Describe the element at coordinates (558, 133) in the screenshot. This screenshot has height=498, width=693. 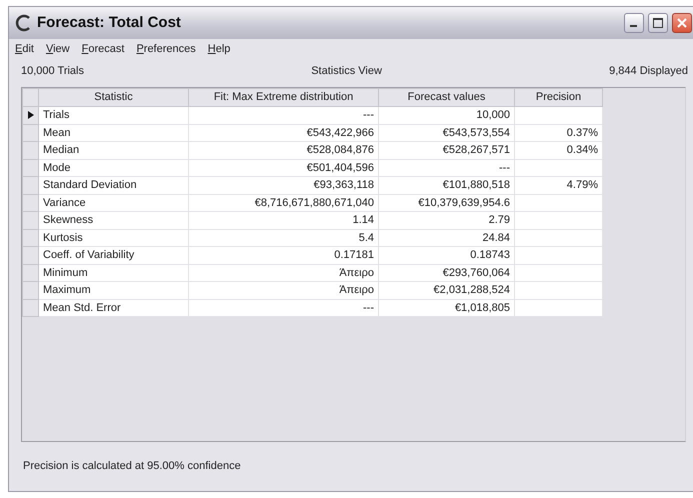
I see `table-cell: 0.37%` at that location.